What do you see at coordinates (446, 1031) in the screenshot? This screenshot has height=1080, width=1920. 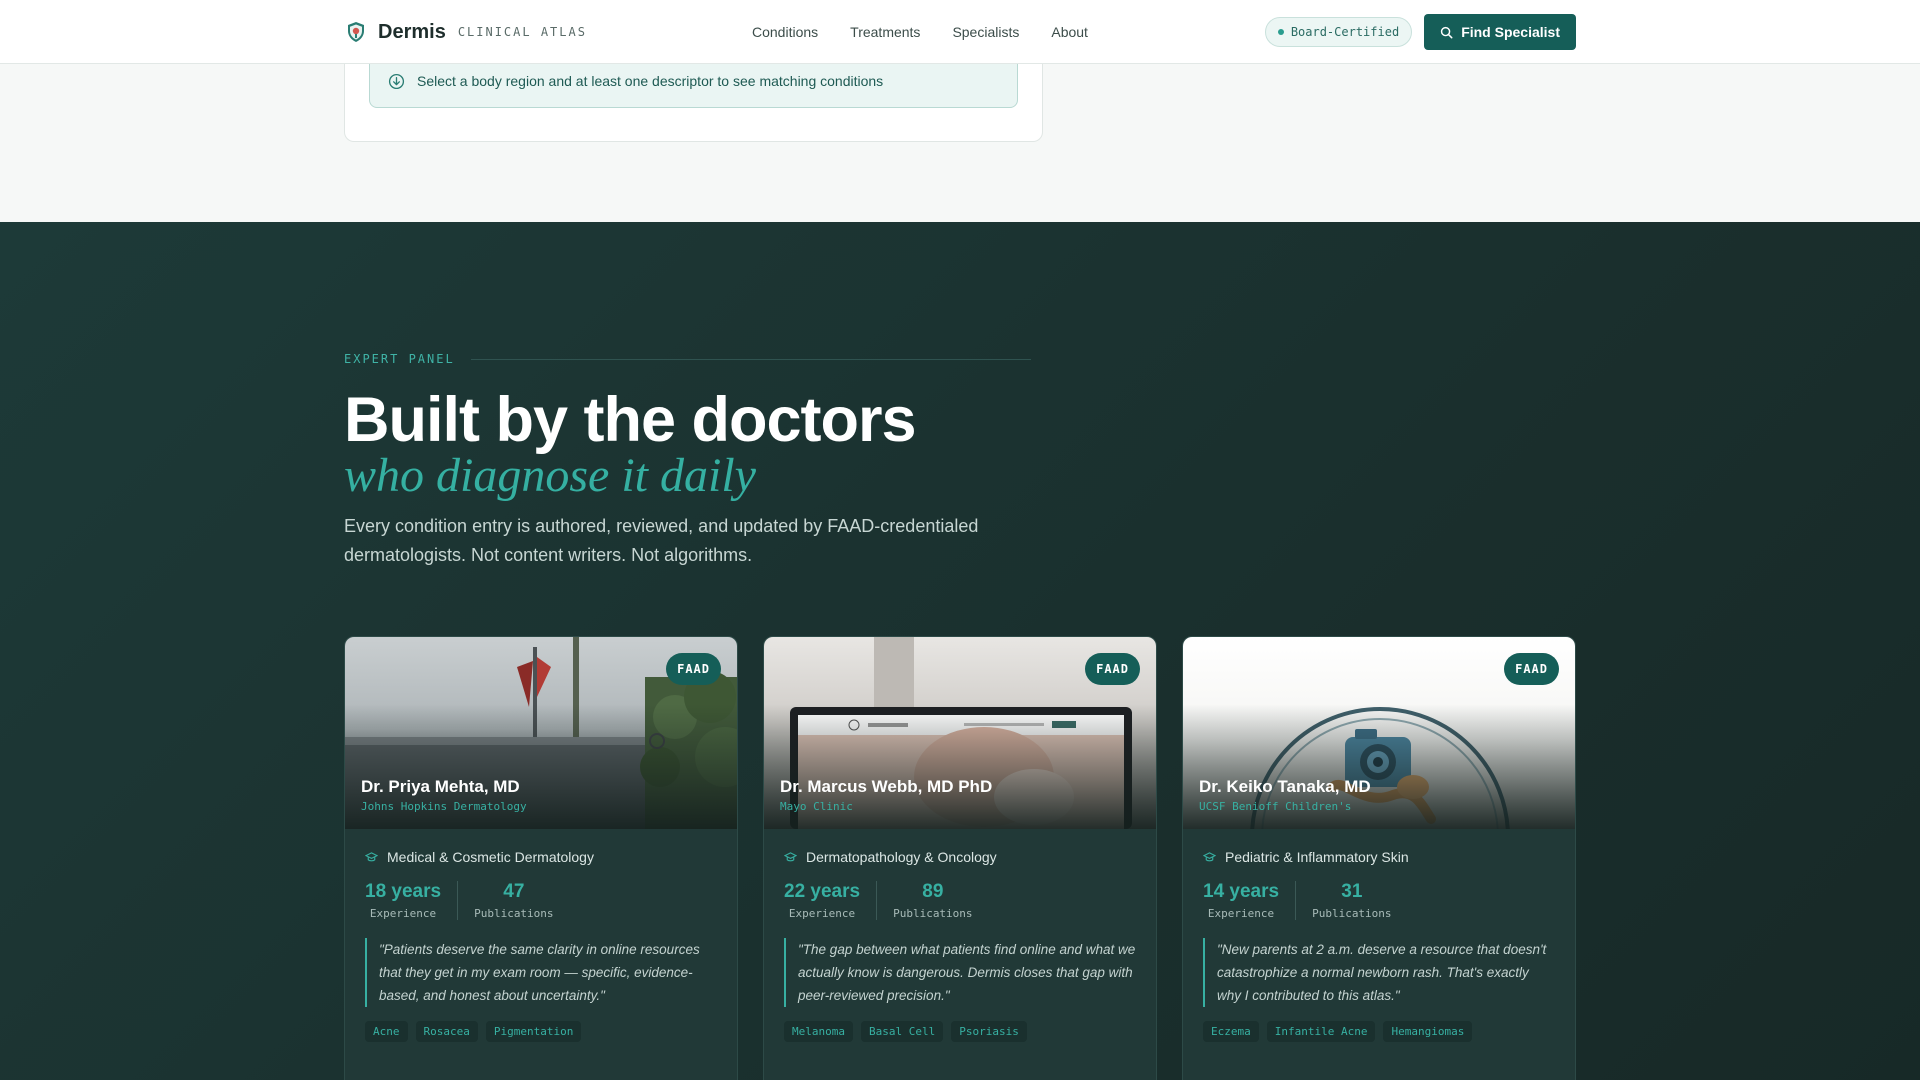 I see `tag-rosacea: Rosacea` at bounding box center [446, 1031].